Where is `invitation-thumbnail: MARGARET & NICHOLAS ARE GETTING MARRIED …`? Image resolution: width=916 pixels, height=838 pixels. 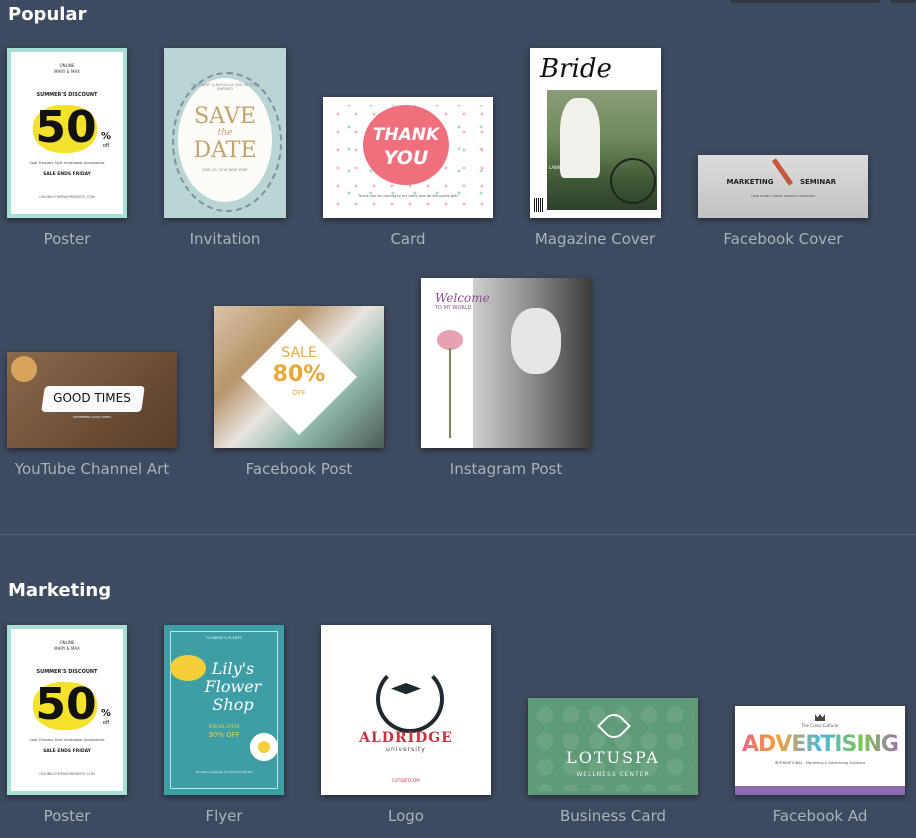
invitation-thumbnail: MARGARET & NICHOLAS ARE GETTING MARRIED … is located at coordinates (225, 133).